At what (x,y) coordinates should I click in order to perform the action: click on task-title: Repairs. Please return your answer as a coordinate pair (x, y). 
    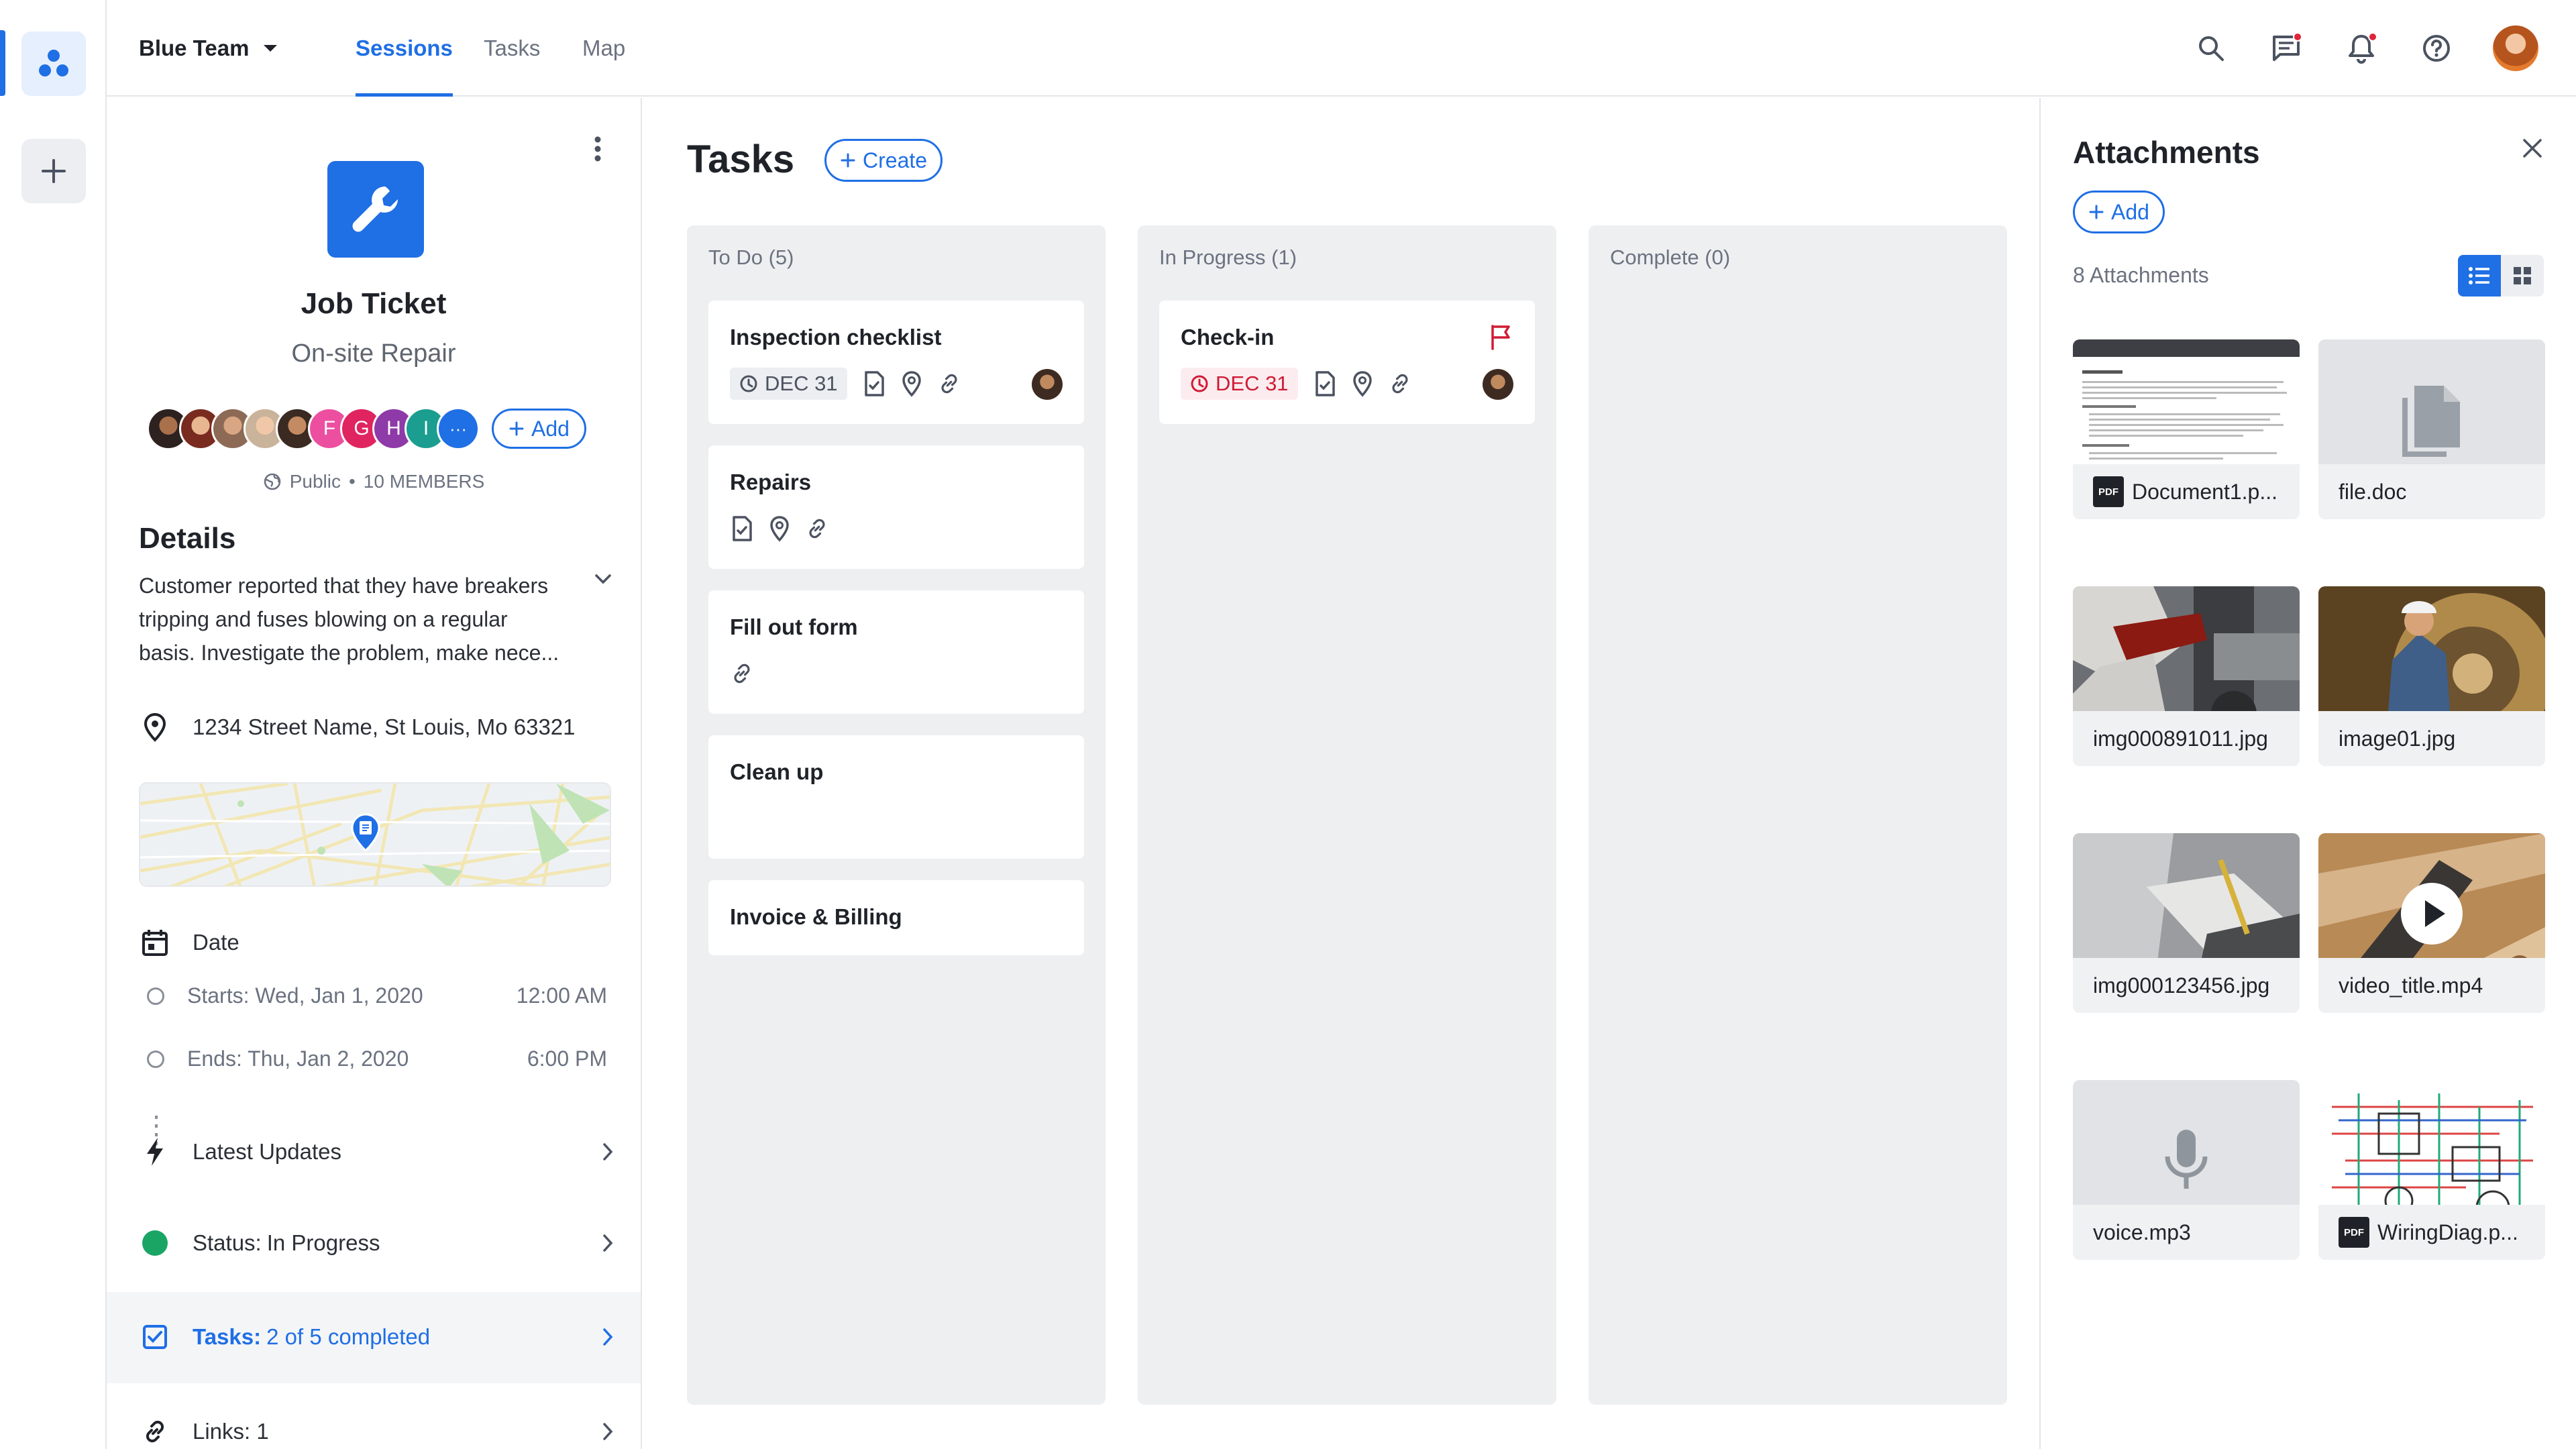
    Looking at the image, I should click on (771, 482).